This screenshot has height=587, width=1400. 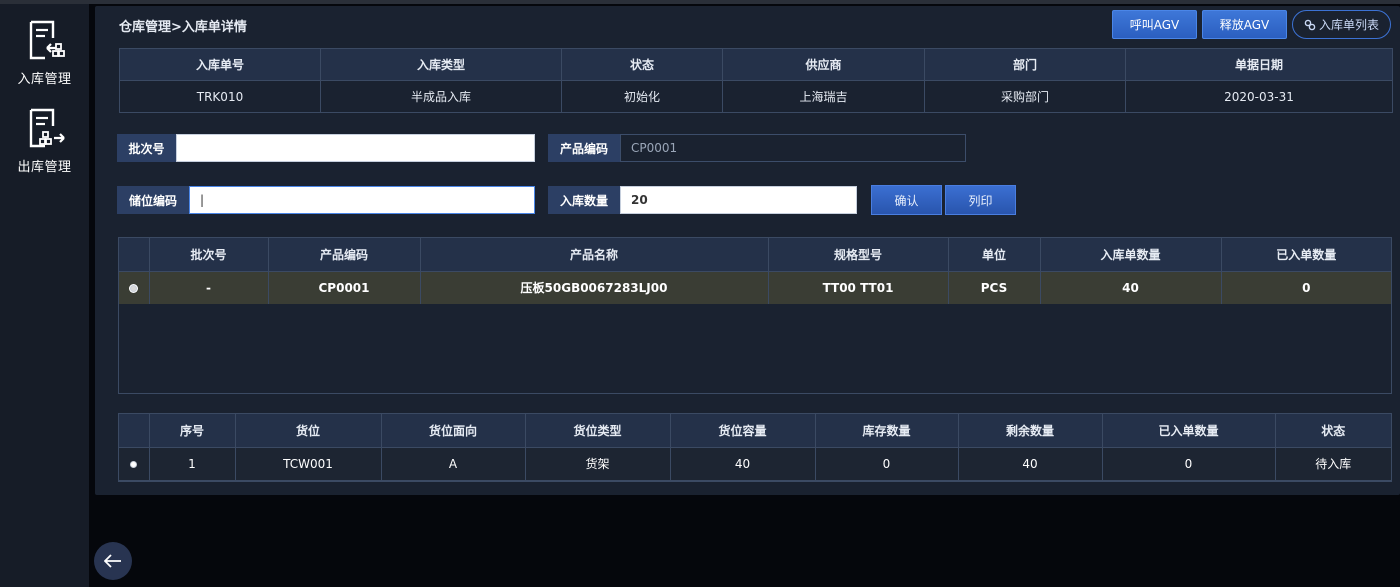 I want to click on cell-order-qty: 40, so click(x=1131, y=287).